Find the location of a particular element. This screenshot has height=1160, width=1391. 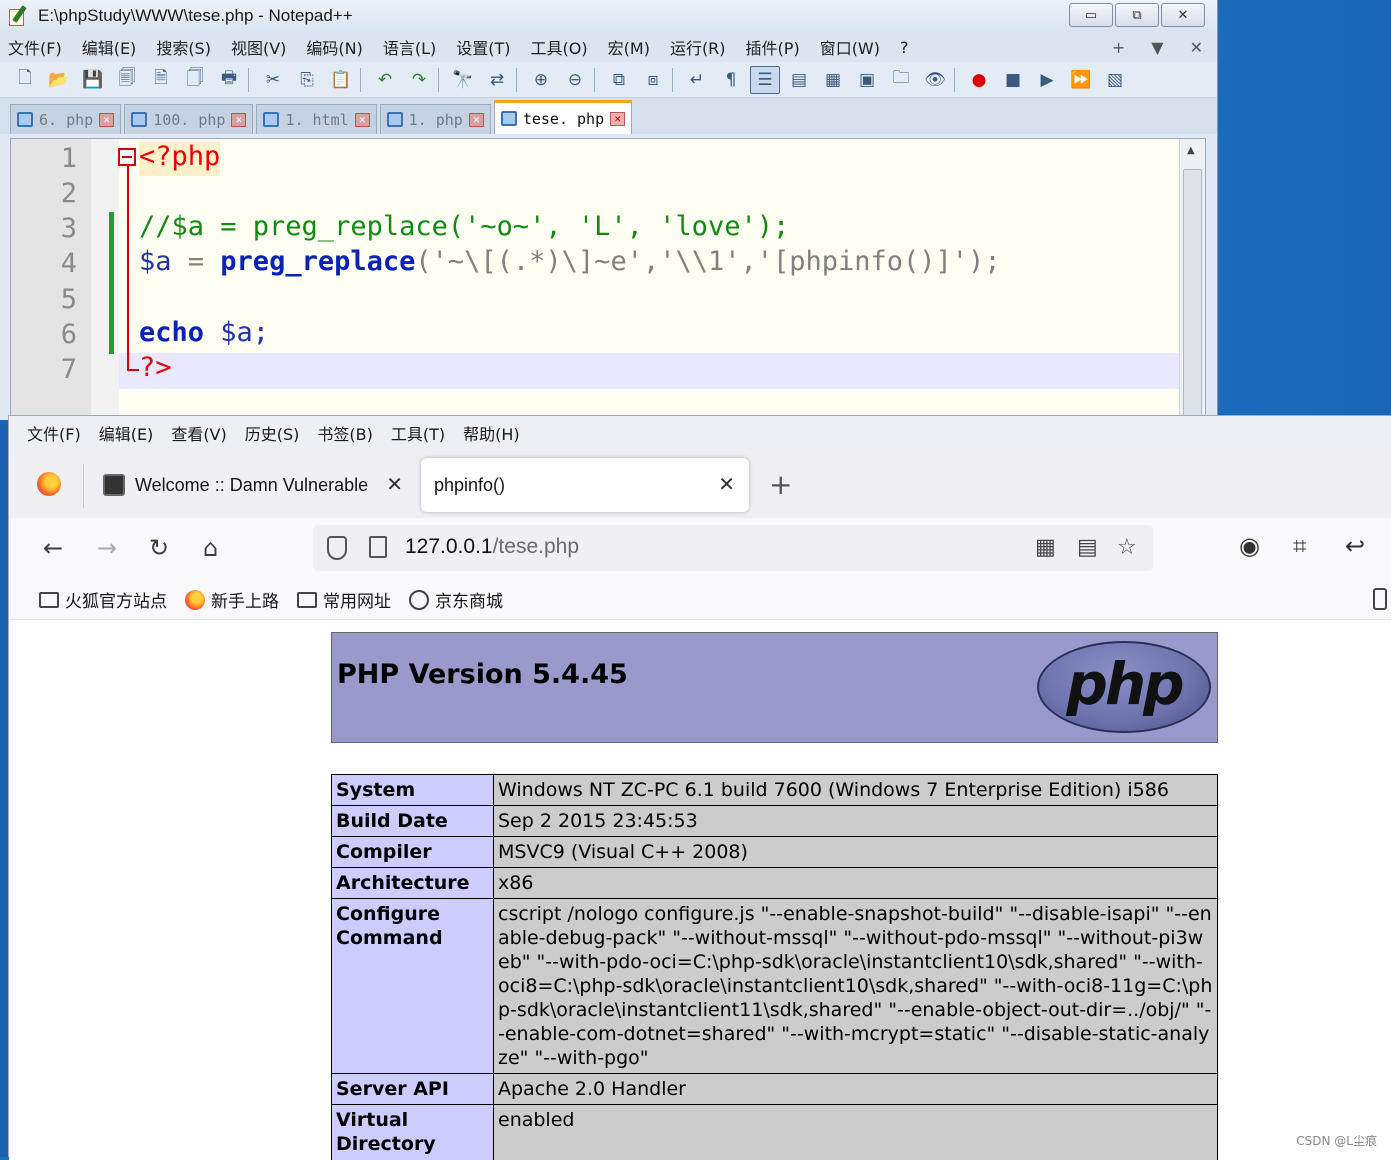

ff-menu-bookmarks: 书签(B) is located at coordinates (344, 433).